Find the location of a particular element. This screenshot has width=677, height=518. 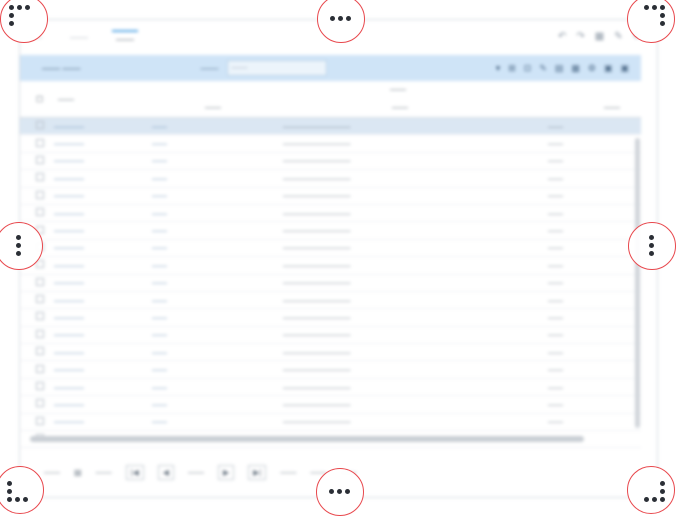

tab-2: —— is located at coordinates (79, 40).